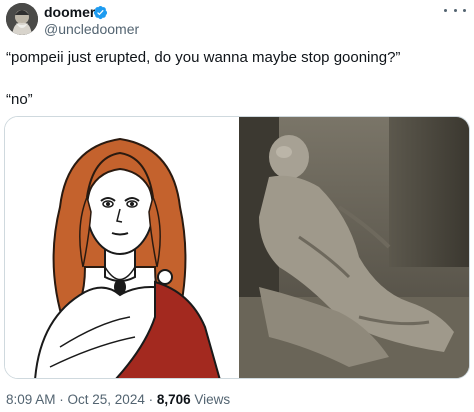  I want to click on handle: @uncledoomer, so click(91, 29).